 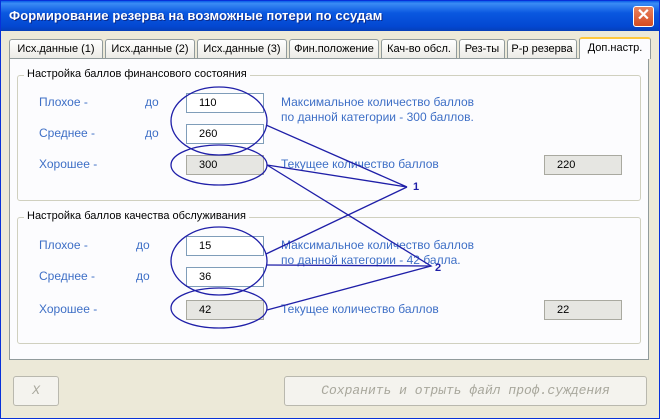 What do you see at coordinates (219, 308) in the screenshot?
I see `annotation-ellipse-service-good` at bounding box center [219, 308].